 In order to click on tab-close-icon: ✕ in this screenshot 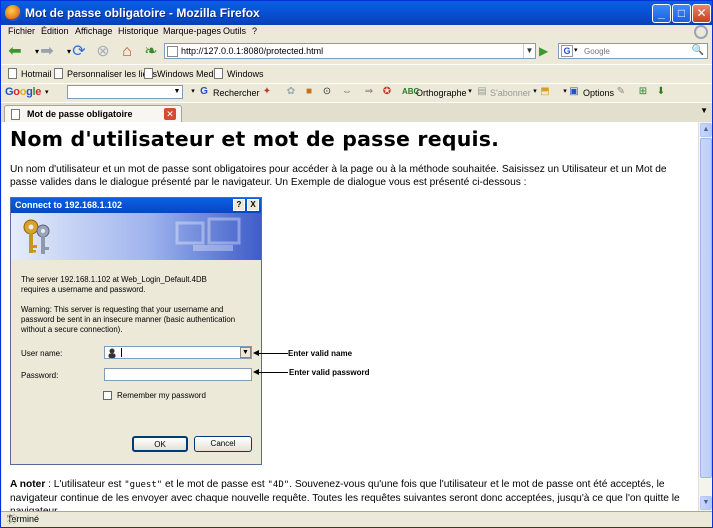, I will do `click(170, 114)`.